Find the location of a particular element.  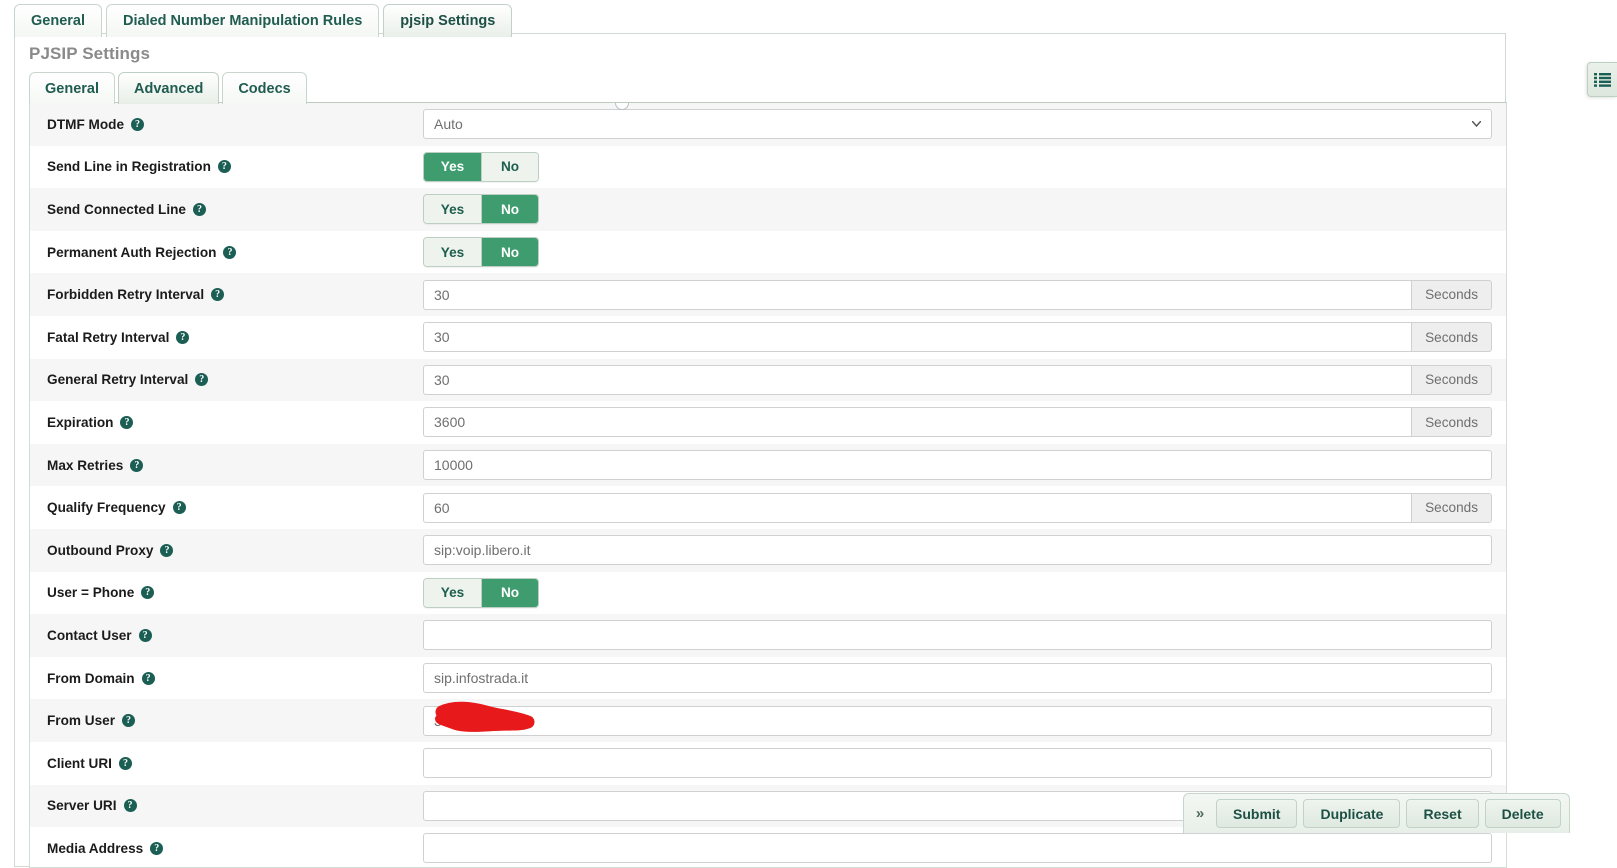

toggle-send-line-in-registration-no: No is located at coordinates (509, 166).